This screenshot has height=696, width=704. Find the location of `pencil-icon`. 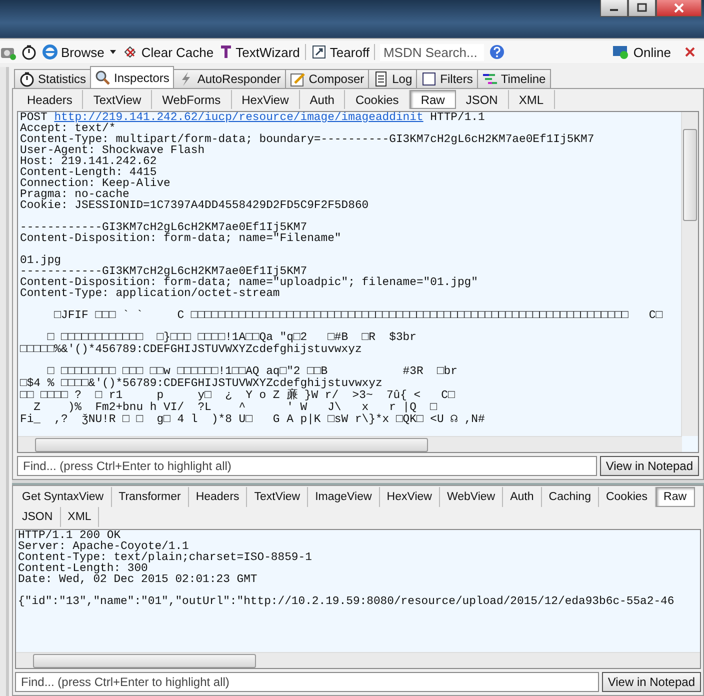

pencil-icon is located at coordinates (298, 79).